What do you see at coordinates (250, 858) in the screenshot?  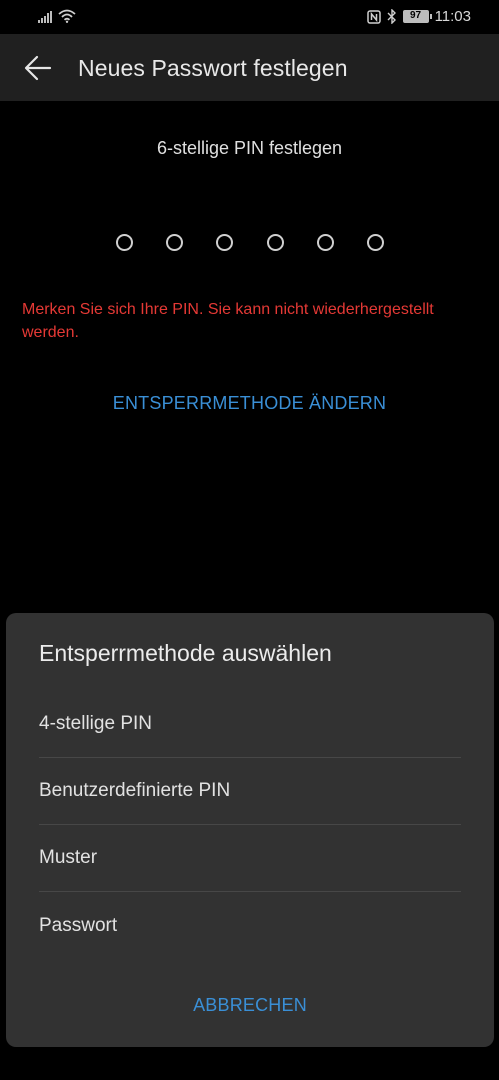 I see `option-pattern: Muster` at bounding box center [250, 858].